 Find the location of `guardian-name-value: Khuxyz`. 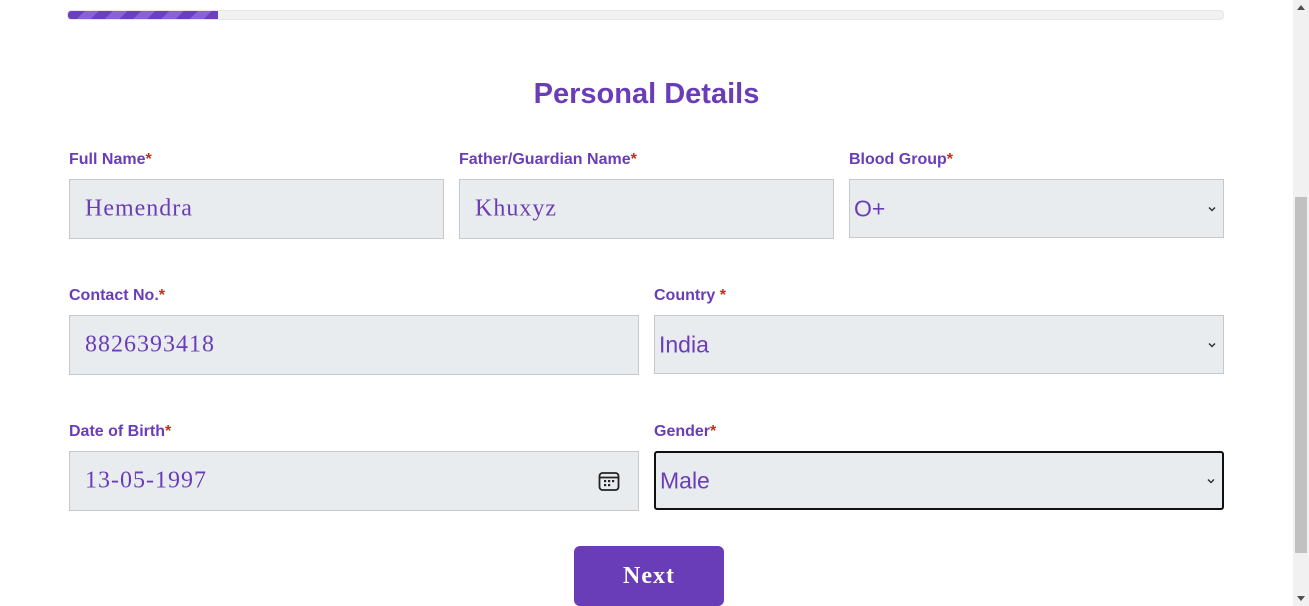

guardian-name-value: Khuxyz is located at coordinates (516, 208).